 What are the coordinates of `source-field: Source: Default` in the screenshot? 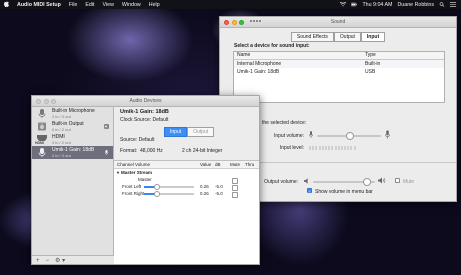 It's located at (137, 140).